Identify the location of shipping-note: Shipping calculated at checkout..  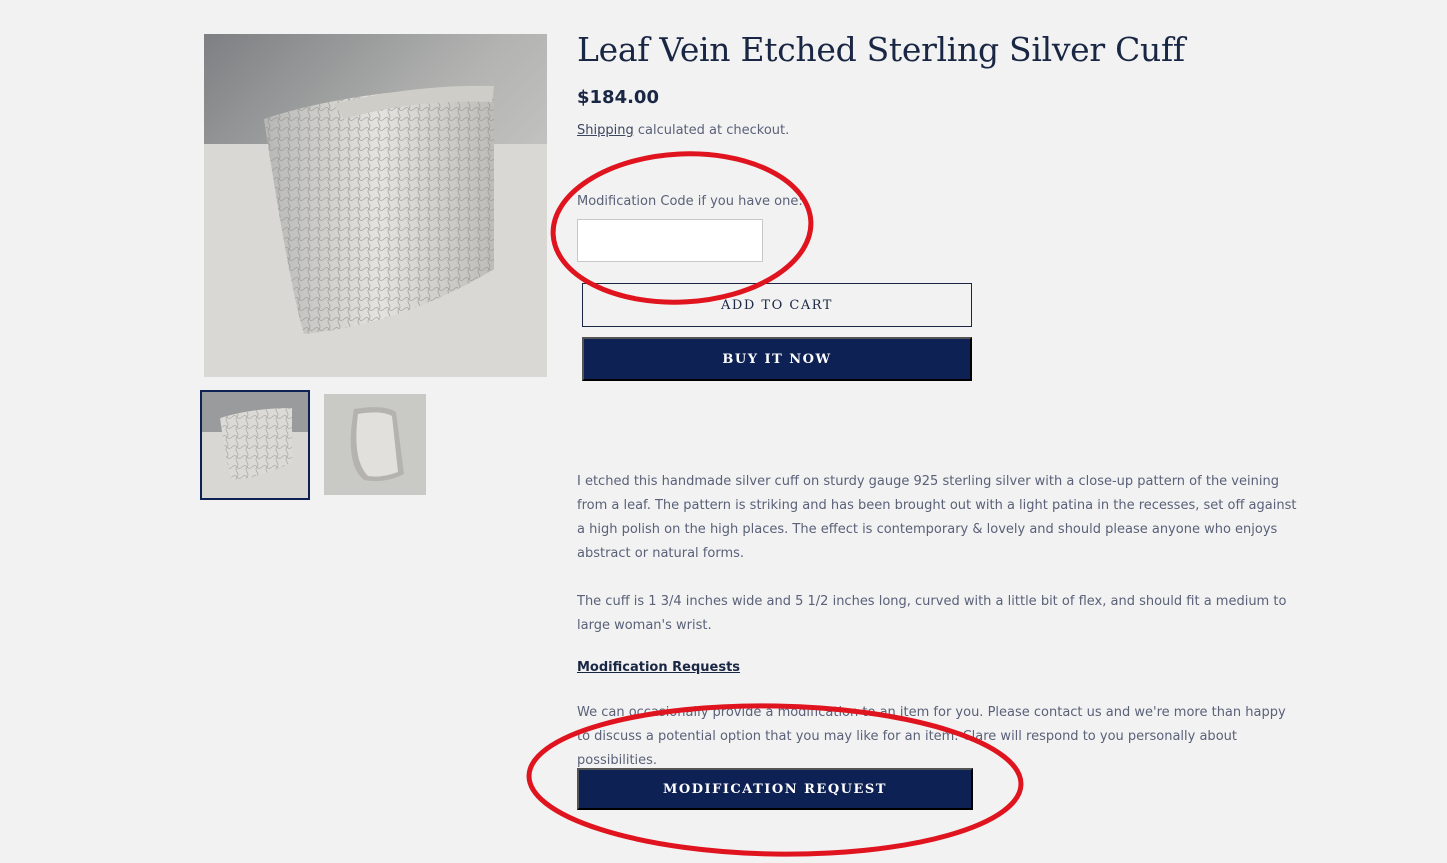
(683, 130).